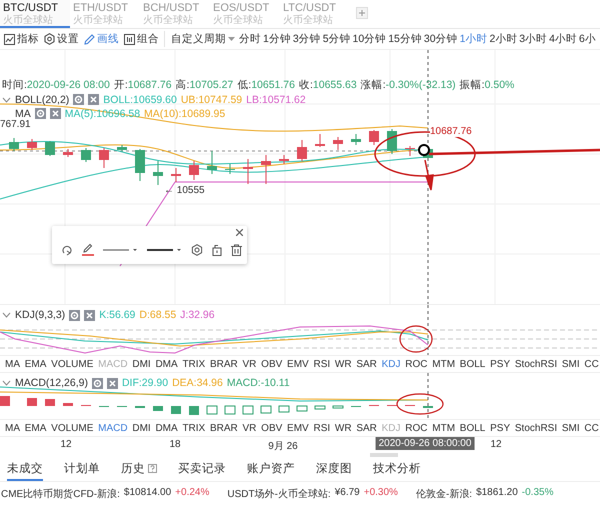 The width and height of the screenshot is (600, 510). Describe the element at coordinates (236, 250) in the screenshot. I see `trash-icon` at that location.